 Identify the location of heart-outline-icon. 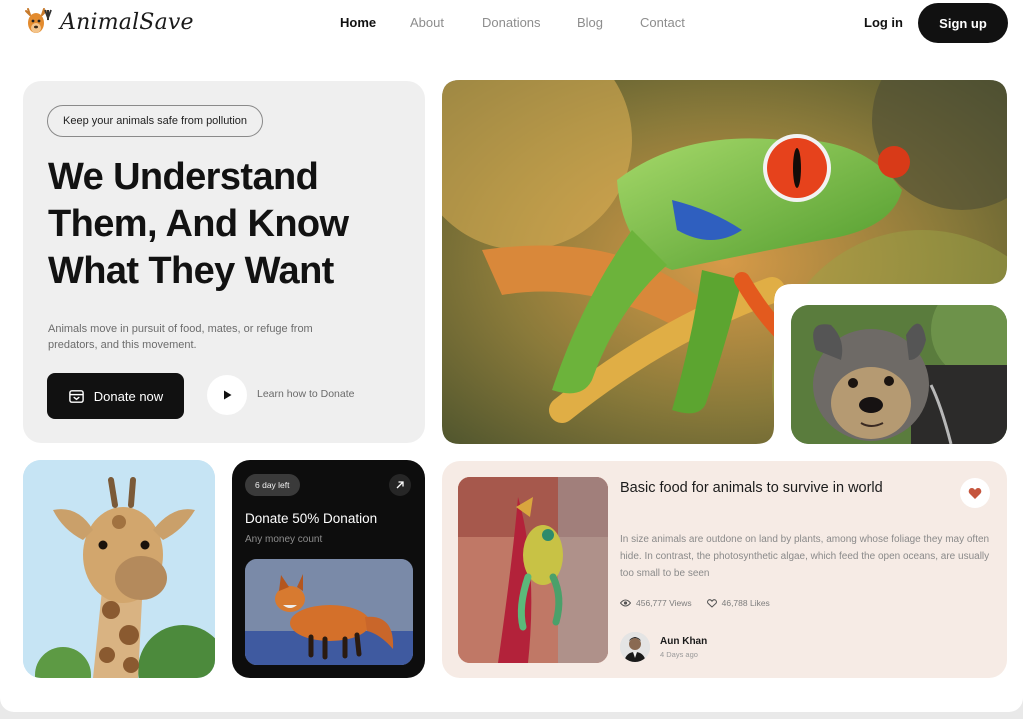
(711, 603).